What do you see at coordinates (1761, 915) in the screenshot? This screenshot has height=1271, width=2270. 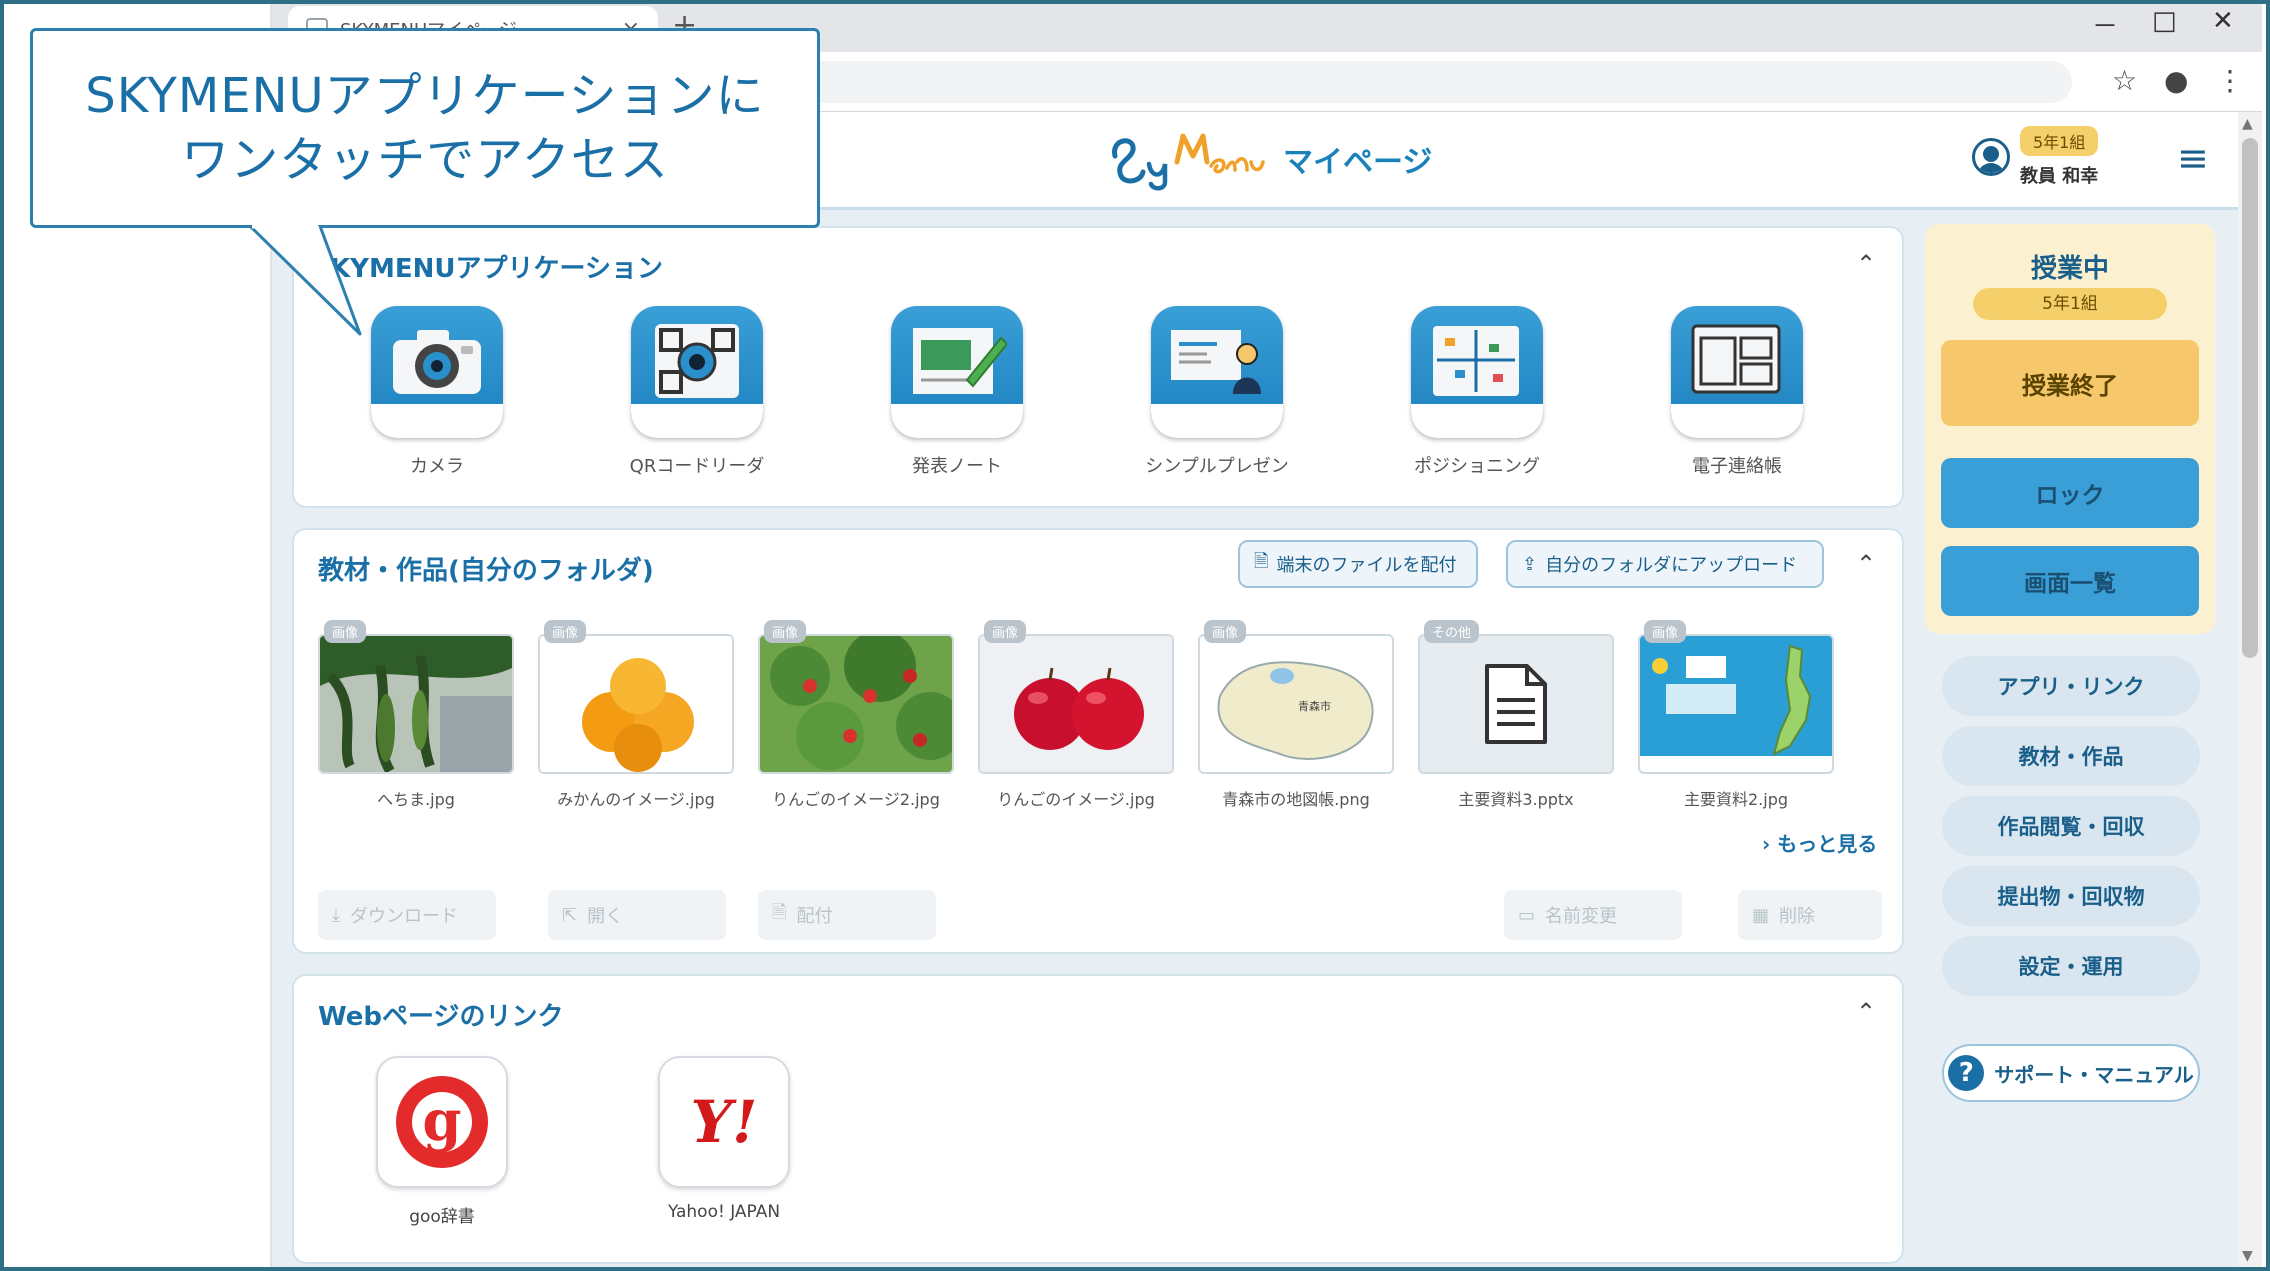 I see `trash-icon: ▦` at bounding box center [1761, 915].